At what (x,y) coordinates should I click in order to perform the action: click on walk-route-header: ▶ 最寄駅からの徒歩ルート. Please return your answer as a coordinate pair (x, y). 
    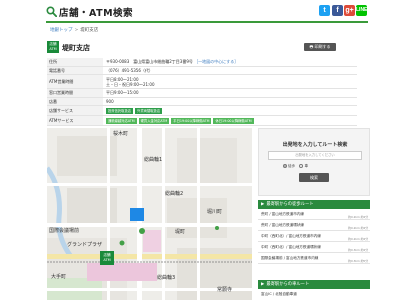
    Looking at the image, I should click on (314, 204).